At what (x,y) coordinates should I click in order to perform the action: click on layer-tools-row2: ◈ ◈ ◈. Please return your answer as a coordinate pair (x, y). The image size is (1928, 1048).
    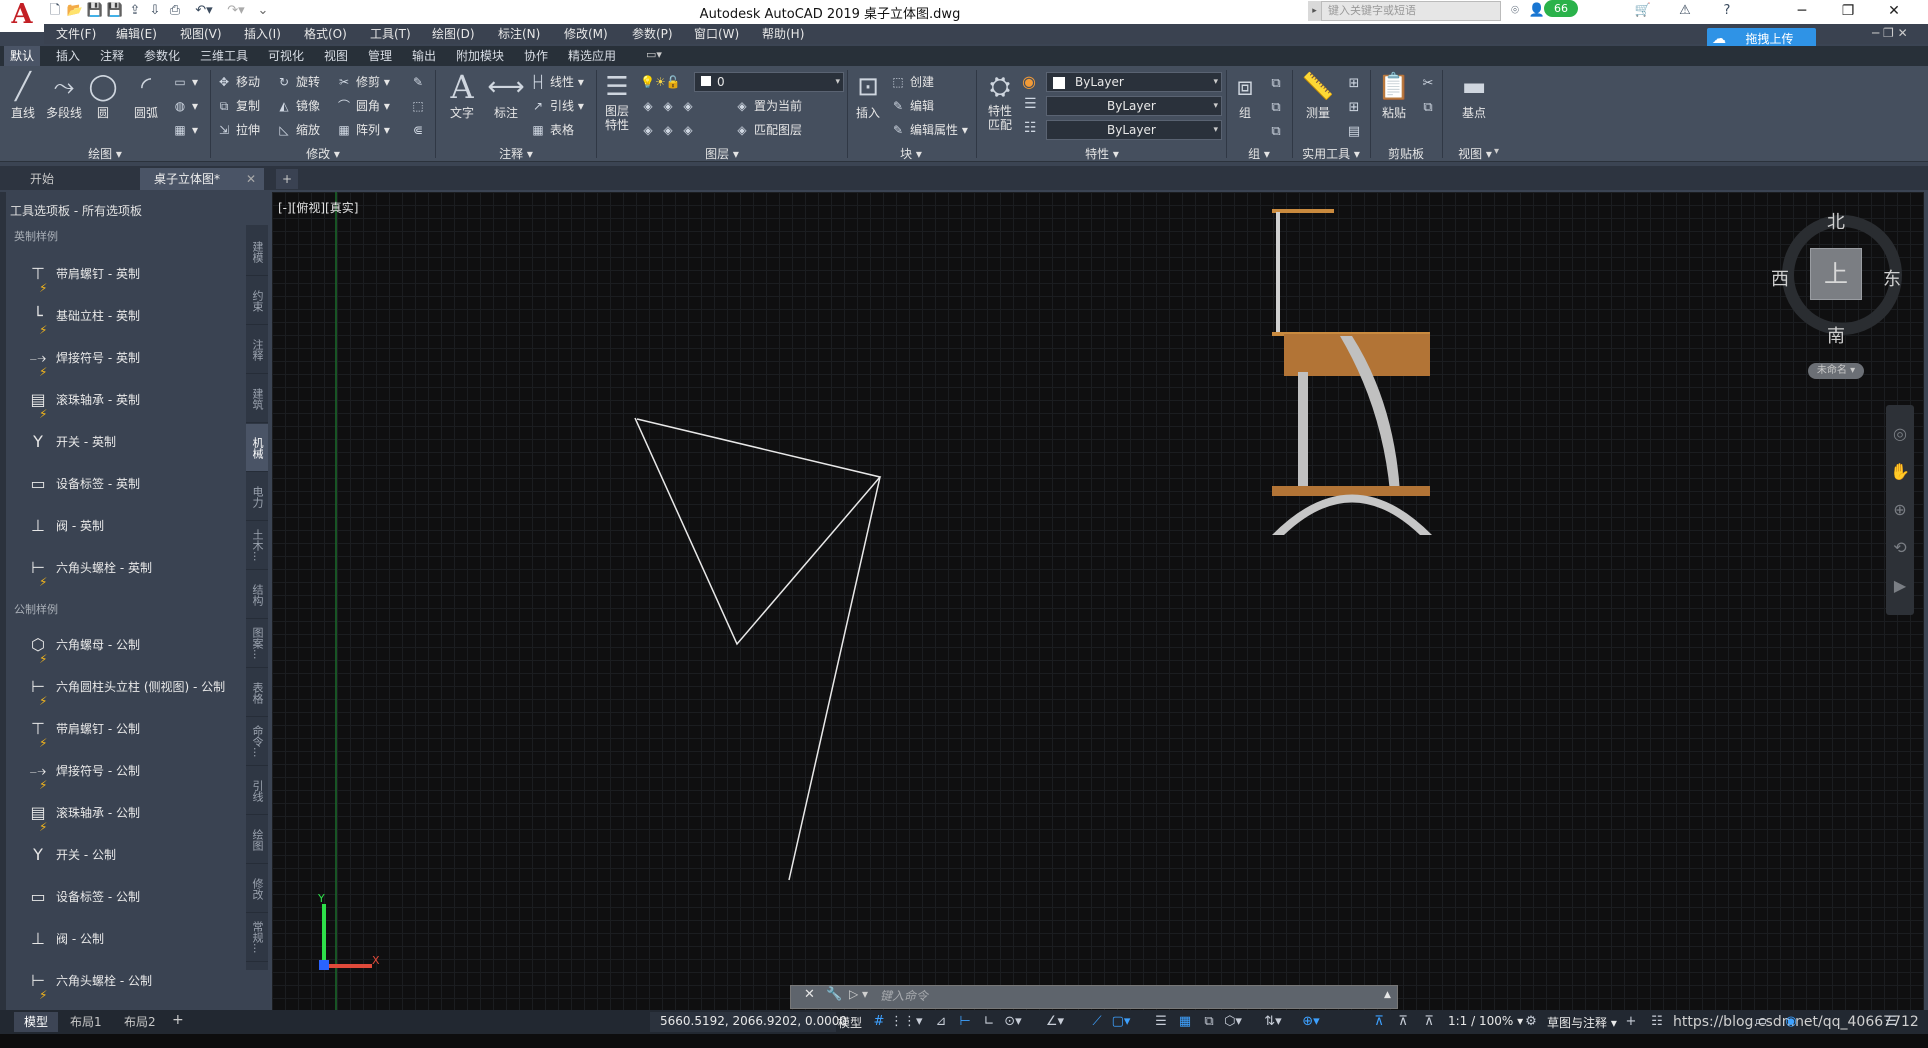
    Looking at the image, I should click on (670, 130).